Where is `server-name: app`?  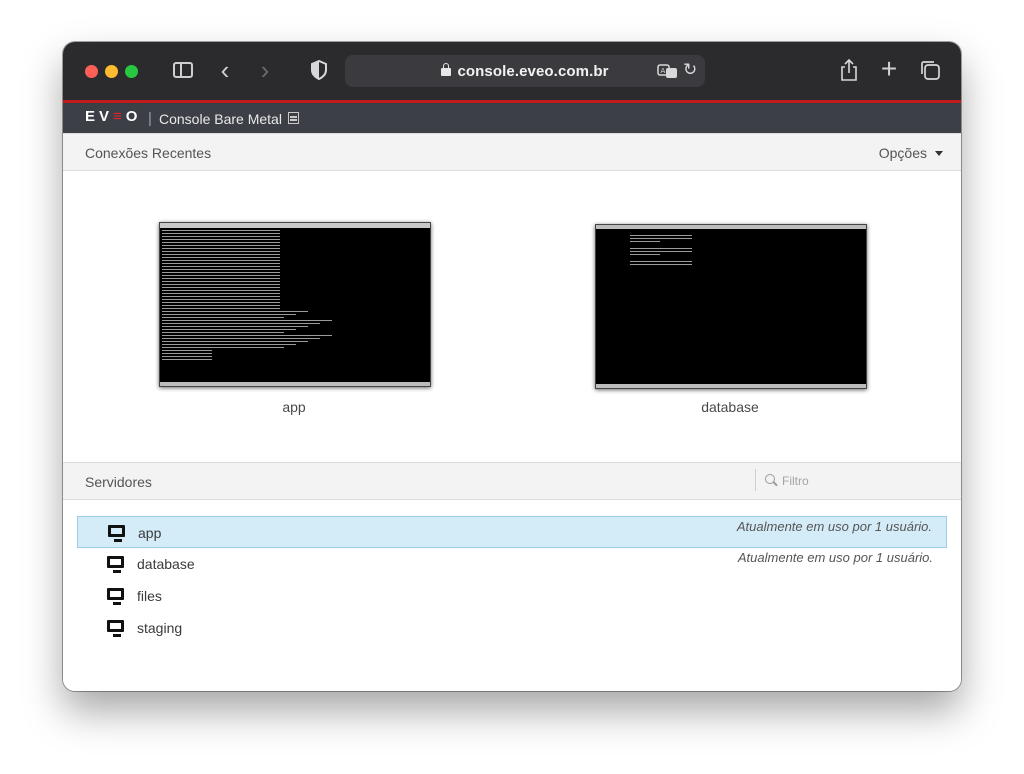
server-name: app is located at coordinates (150, 533).